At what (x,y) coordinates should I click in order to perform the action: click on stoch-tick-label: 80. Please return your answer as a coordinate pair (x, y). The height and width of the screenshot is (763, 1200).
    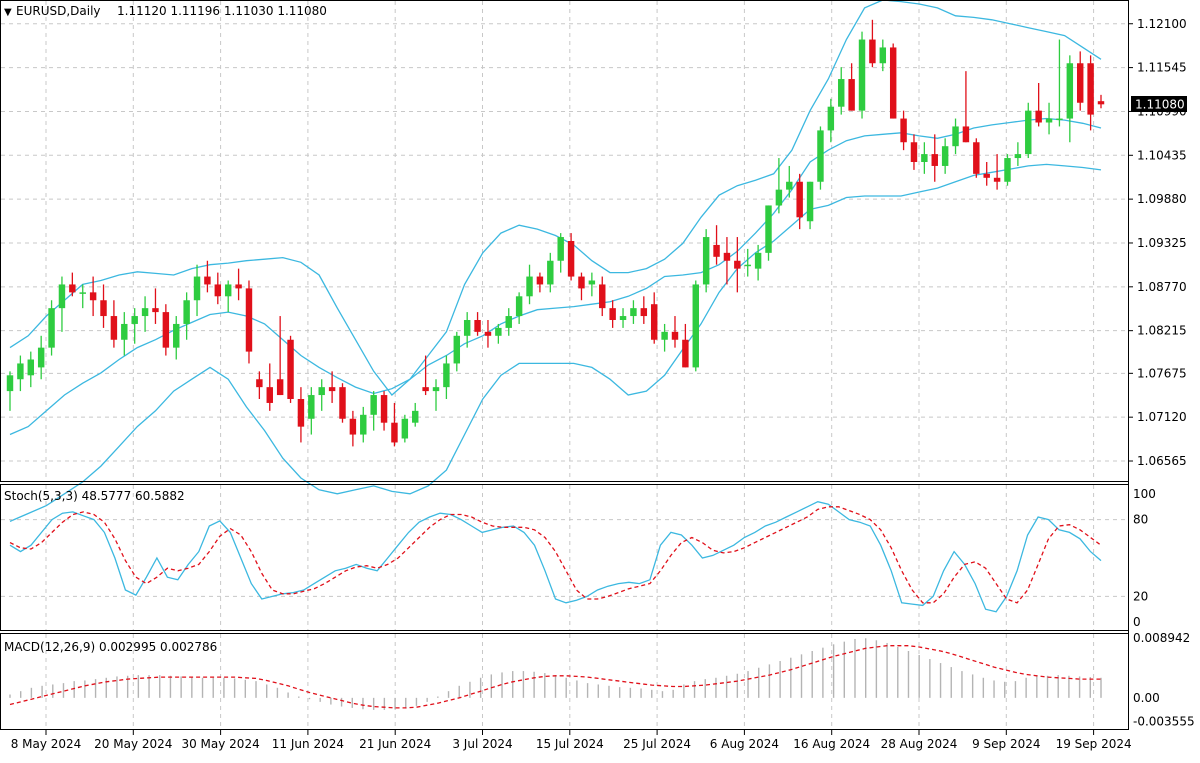
    Looking at the image, I should click on (1140, 520).